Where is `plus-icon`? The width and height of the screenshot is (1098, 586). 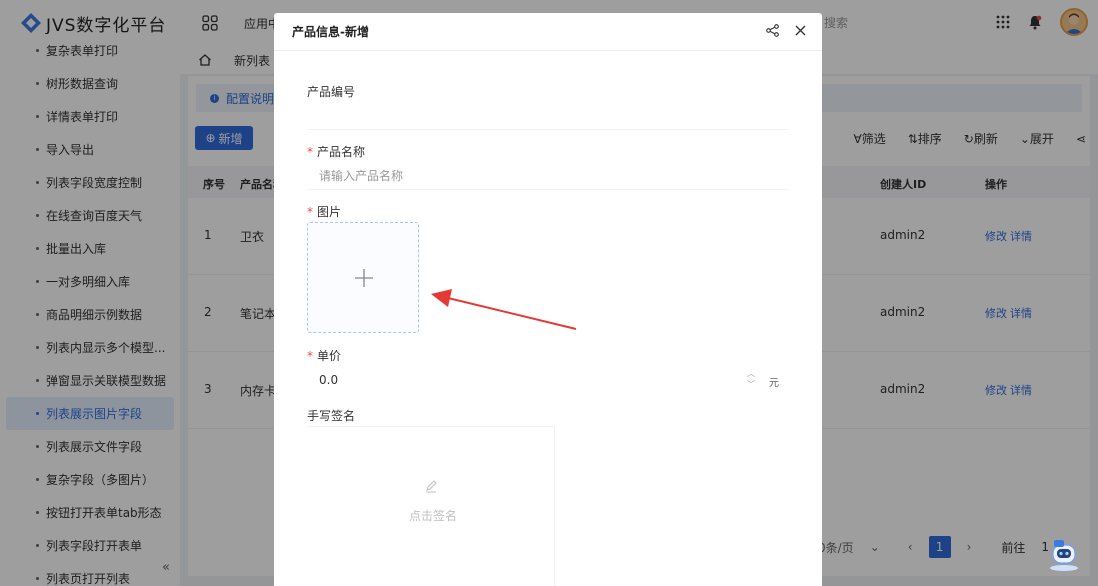
plus-icon is located at coordinates (364, 278).